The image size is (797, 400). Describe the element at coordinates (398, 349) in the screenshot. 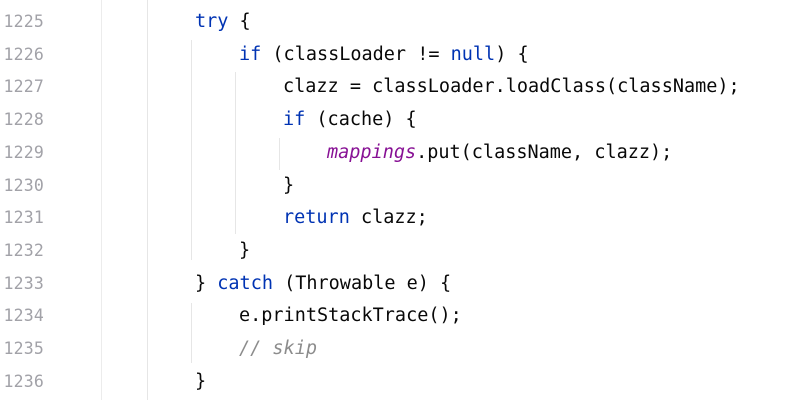

I see `code-line: 1235 // skip` at that location.